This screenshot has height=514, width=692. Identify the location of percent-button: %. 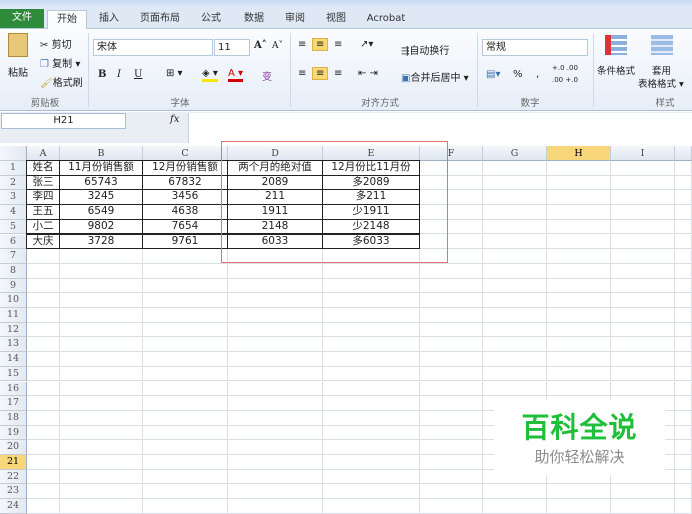
(518, 74).